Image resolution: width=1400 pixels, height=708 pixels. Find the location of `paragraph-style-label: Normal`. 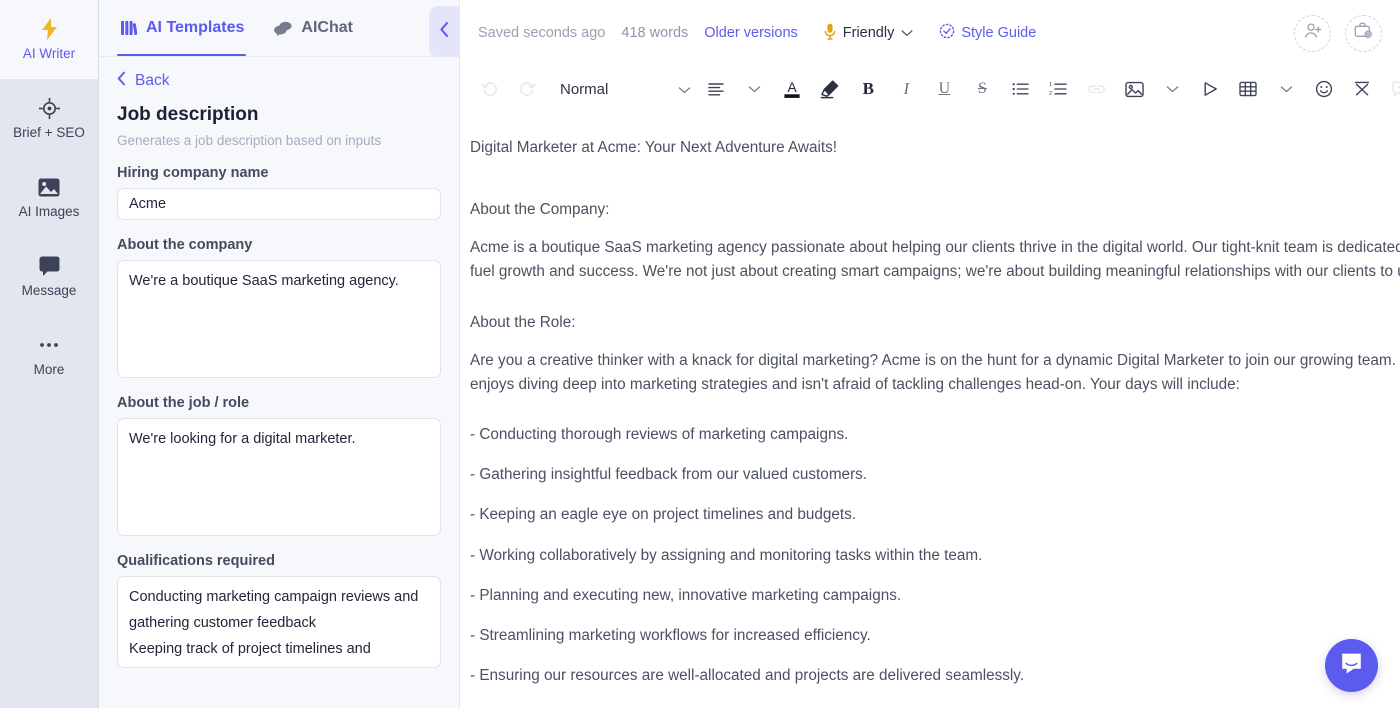

paragraph-style-label: Normal is located at coordinates (584, 89).